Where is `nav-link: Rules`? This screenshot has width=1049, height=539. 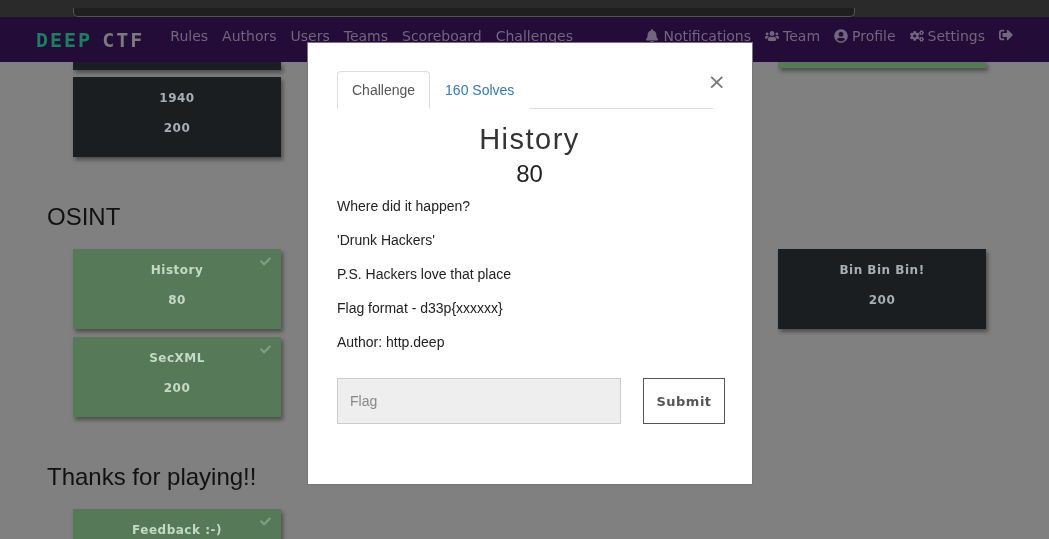 nav-link: Rules is located at coordinates (189, 36).